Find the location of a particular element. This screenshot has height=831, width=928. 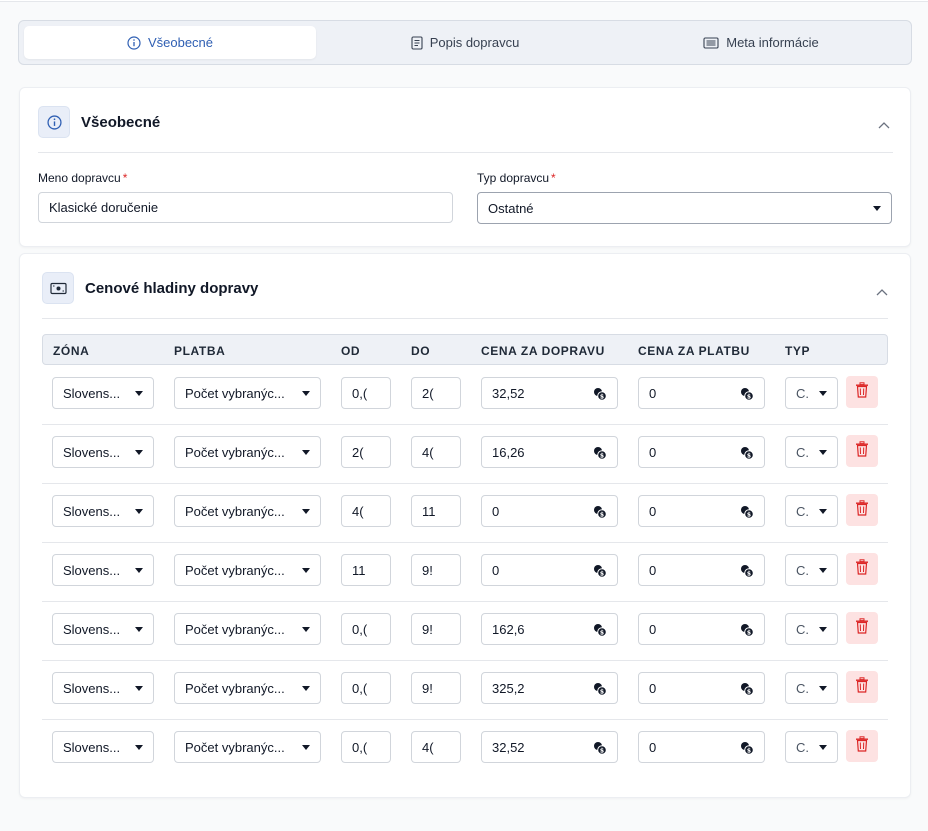

from-input: 11 is located at coordinates (366, 570).